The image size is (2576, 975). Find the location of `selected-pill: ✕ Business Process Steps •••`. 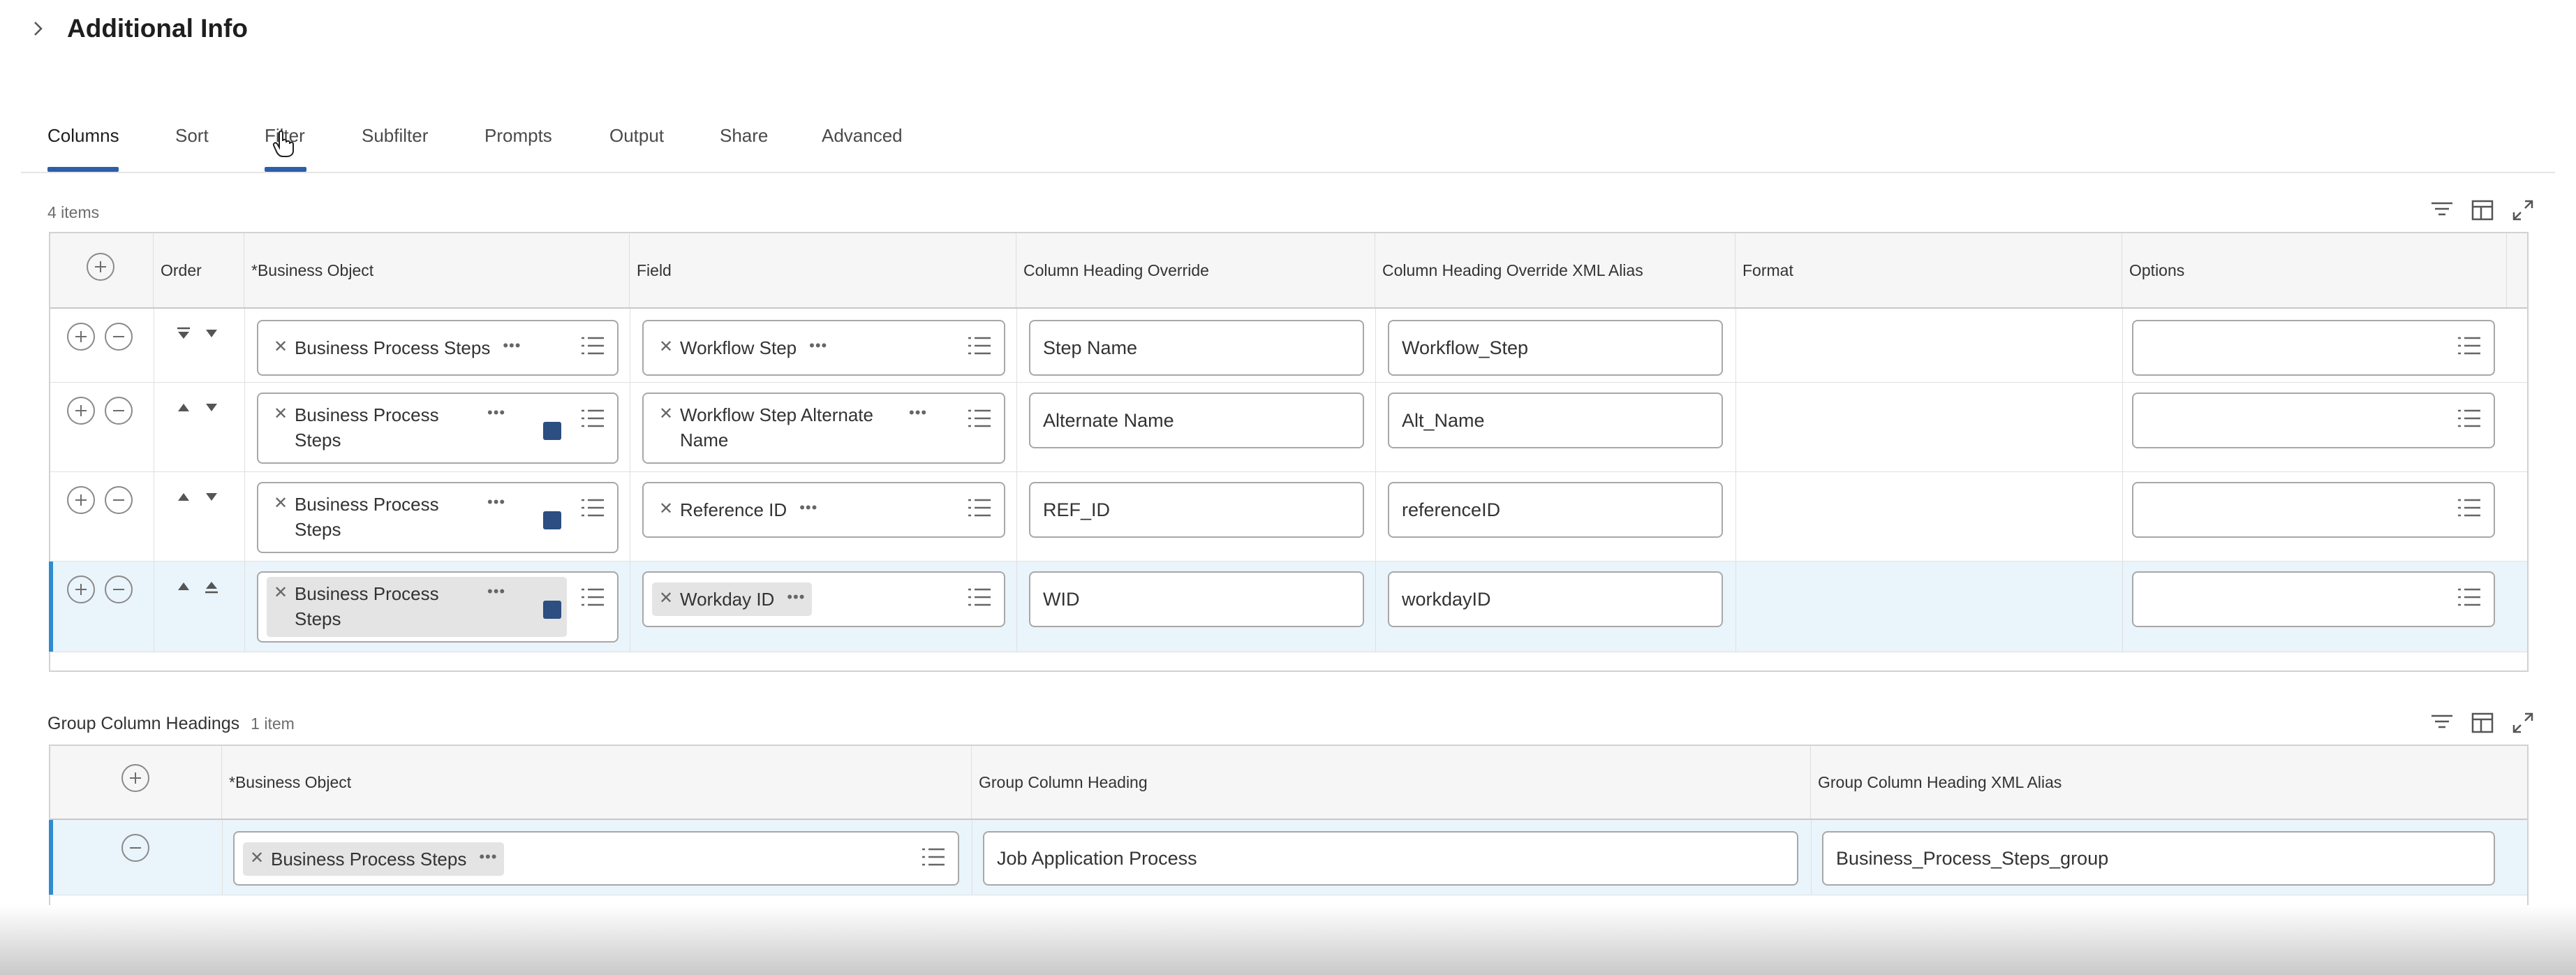

selected-pill: ✕ Business Process Steps ••• is located at coordinates (397, 348).